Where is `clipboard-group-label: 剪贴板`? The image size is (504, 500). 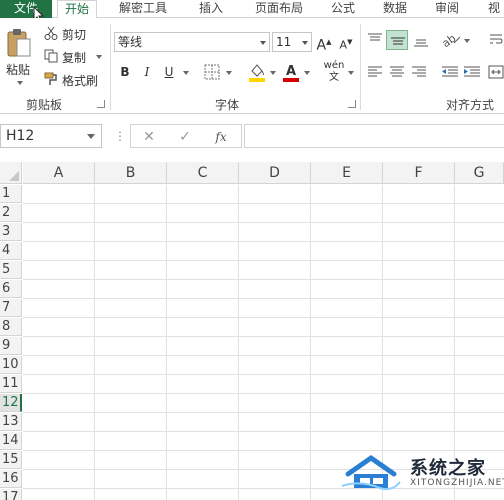
clipboard-group-label: 剪贴板 is located at coordinates (44, 105).